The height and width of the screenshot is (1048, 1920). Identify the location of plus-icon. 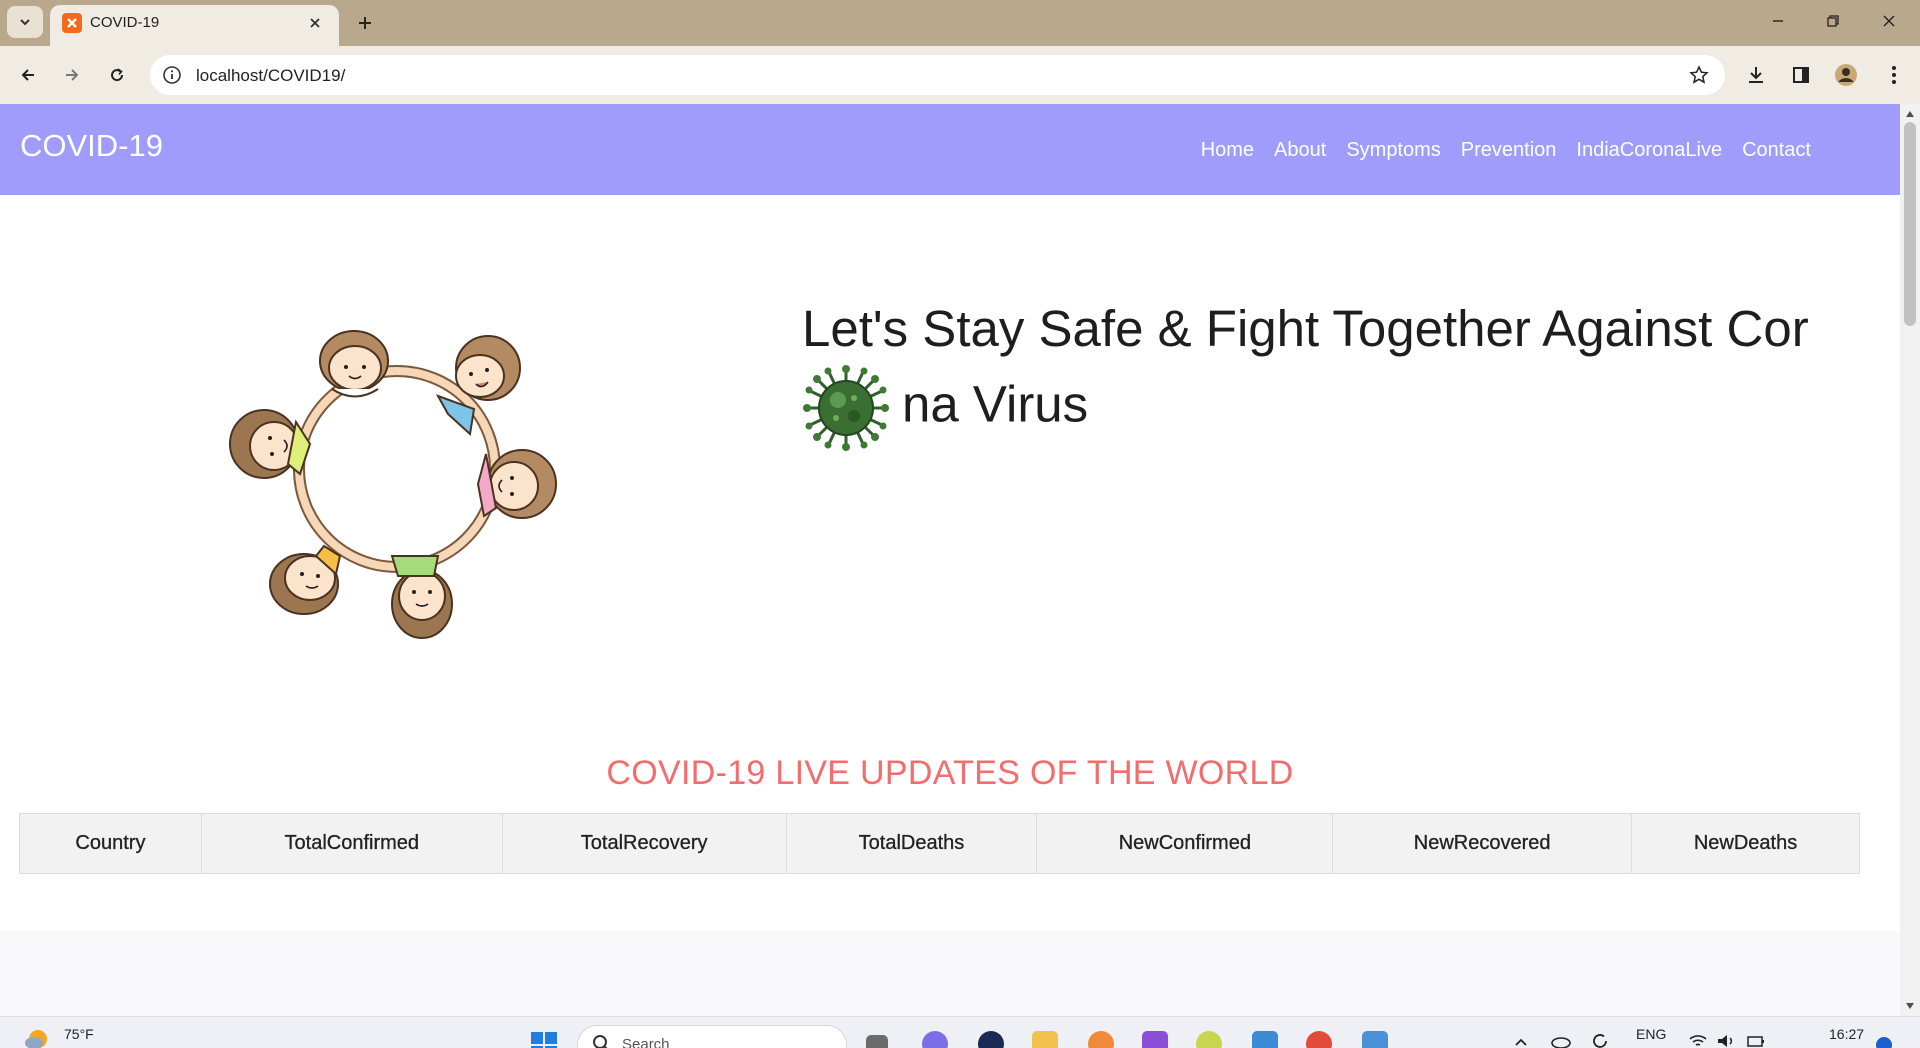
(365, 23).